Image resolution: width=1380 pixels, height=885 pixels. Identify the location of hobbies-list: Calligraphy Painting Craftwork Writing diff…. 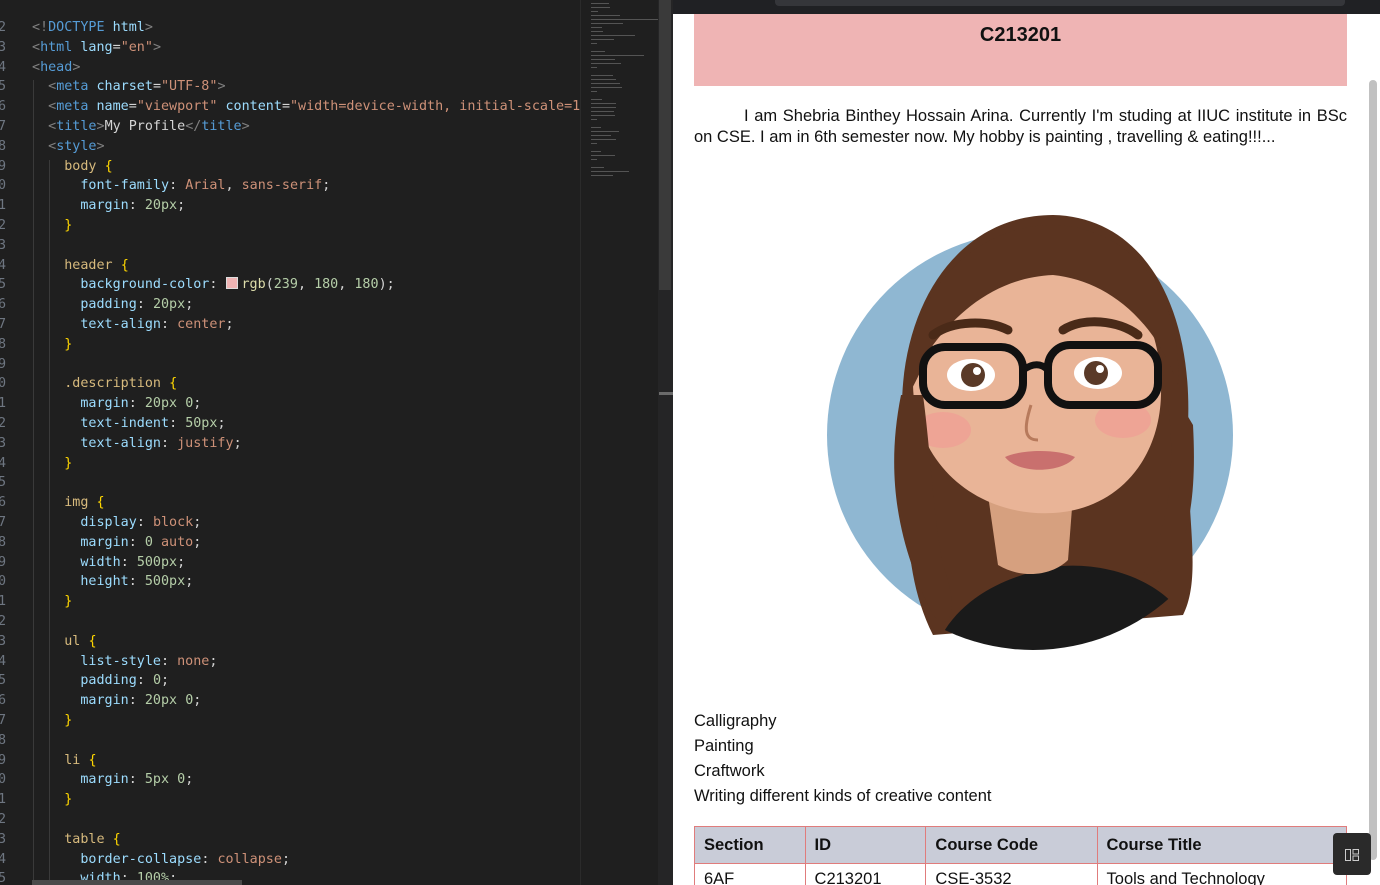
(842, 759).